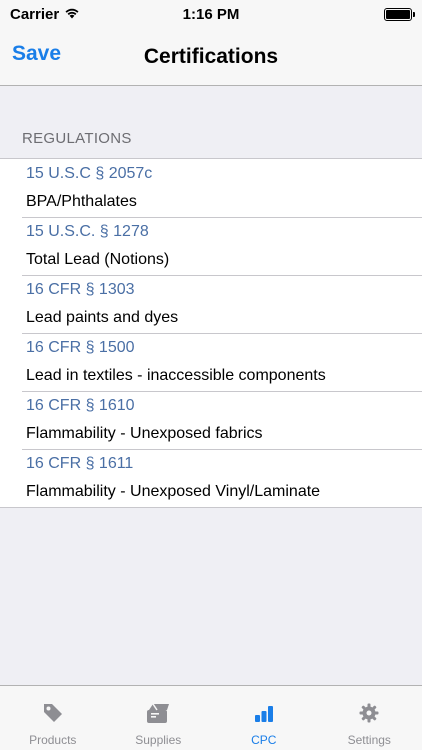  Describe the element at coordinates (102, 317) in the screenshot. I see `regulation-description: Lead paints and dyes` at that location.